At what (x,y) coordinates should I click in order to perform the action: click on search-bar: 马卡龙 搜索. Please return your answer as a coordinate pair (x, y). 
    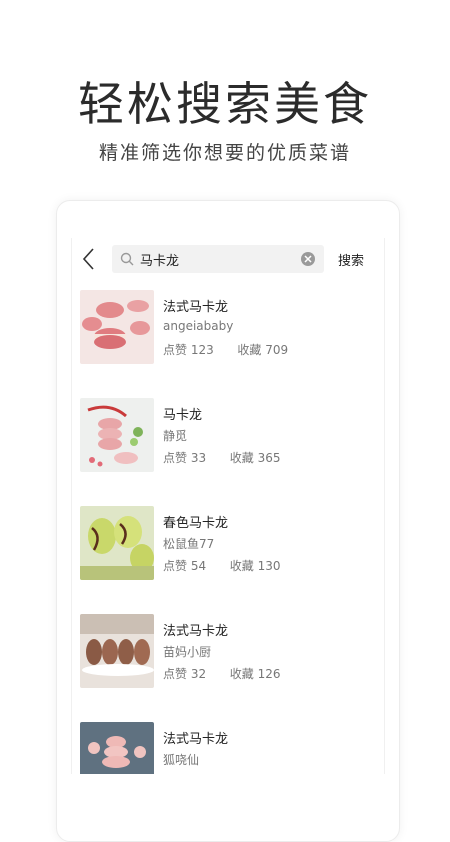
    Looking at the image, I should click on (228, 259).